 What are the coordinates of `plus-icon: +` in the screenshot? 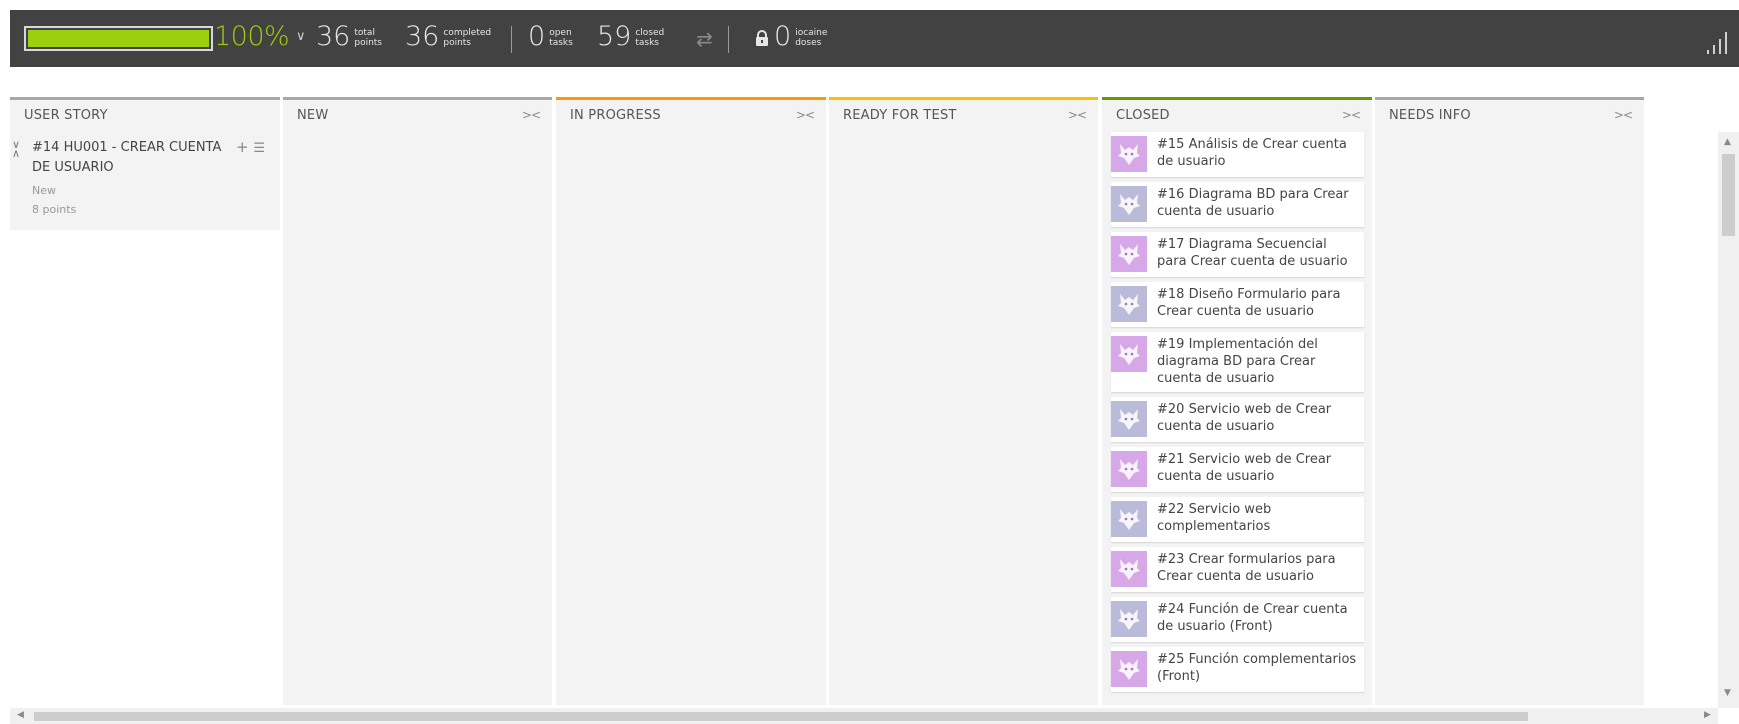 It's located at (242, 147).